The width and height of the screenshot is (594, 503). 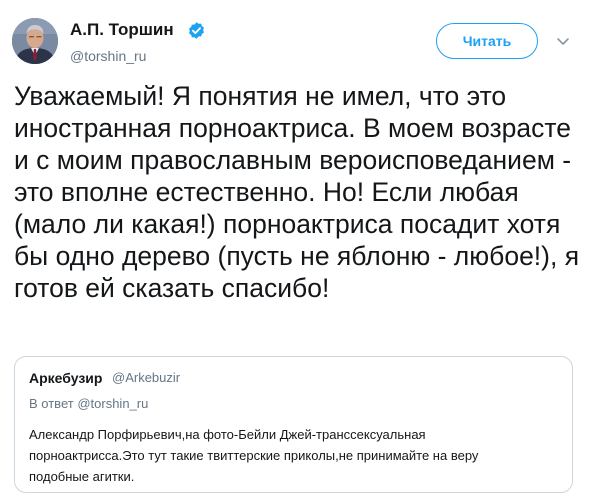 I want to click on reply-prefix: В ответ, so click(x=51, y=403).